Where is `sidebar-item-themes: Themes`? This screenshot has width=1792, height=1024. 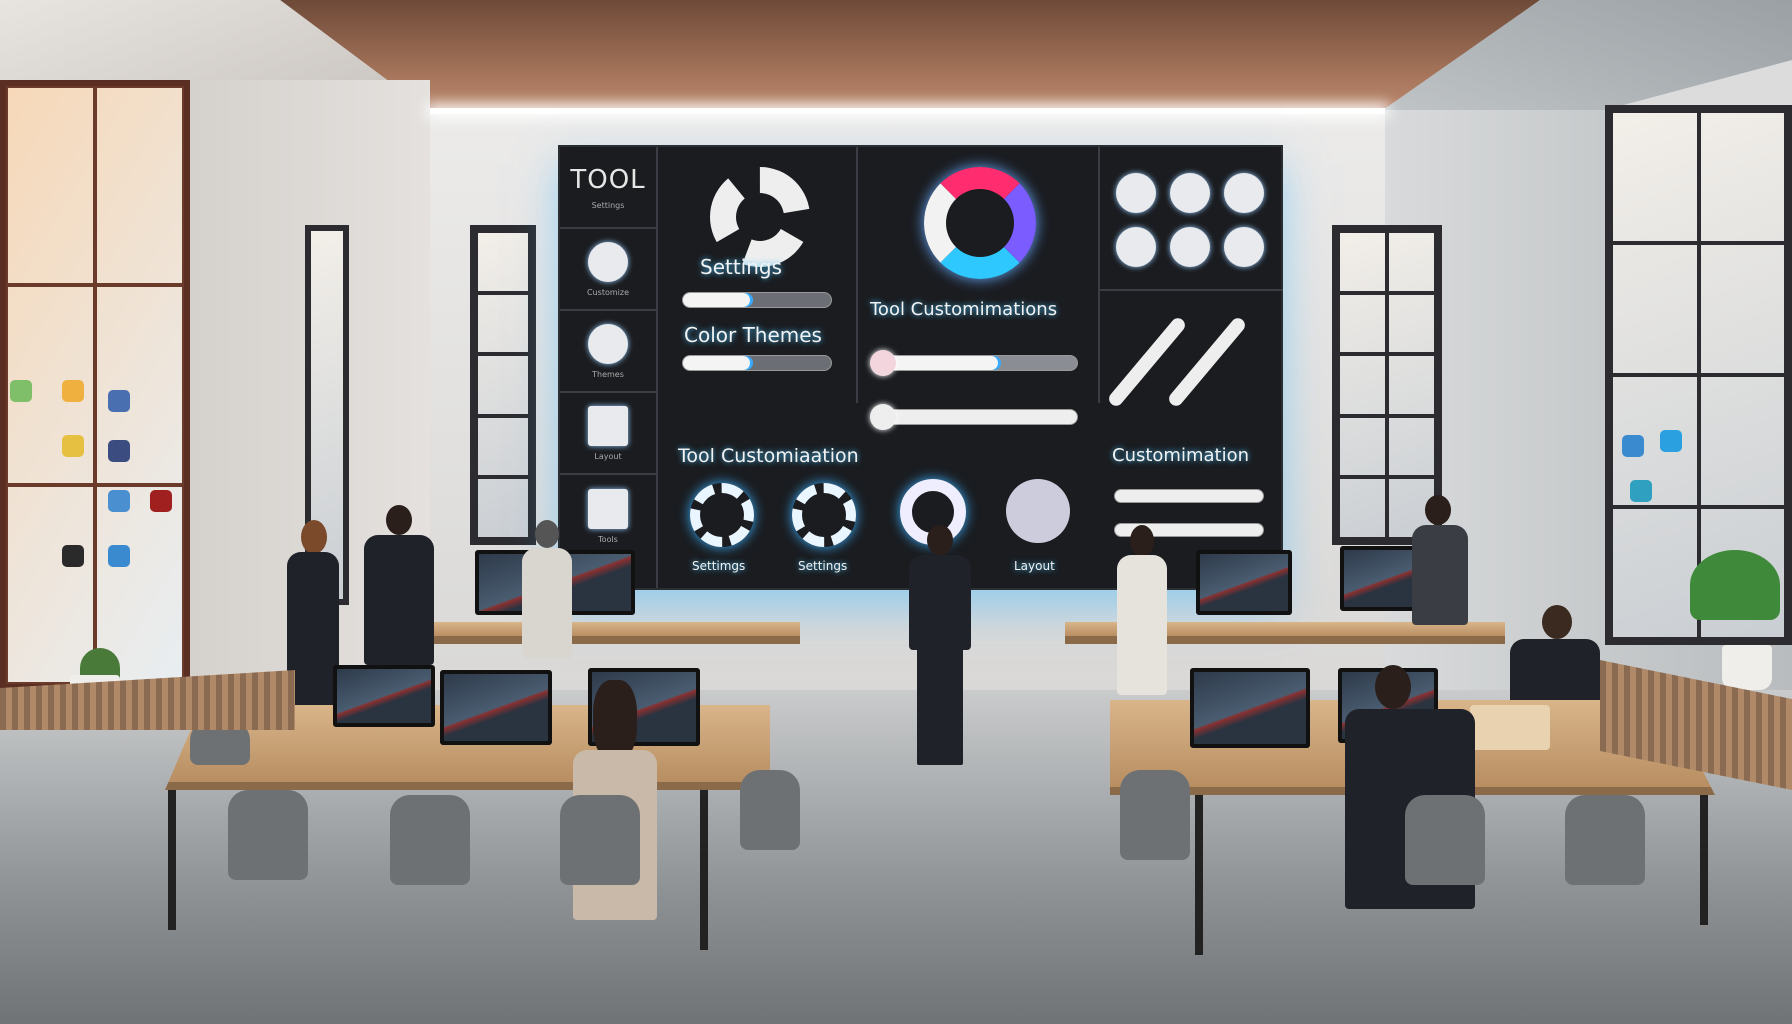
sidebar-item-themes: Themes is located at coordinates (608, 352).